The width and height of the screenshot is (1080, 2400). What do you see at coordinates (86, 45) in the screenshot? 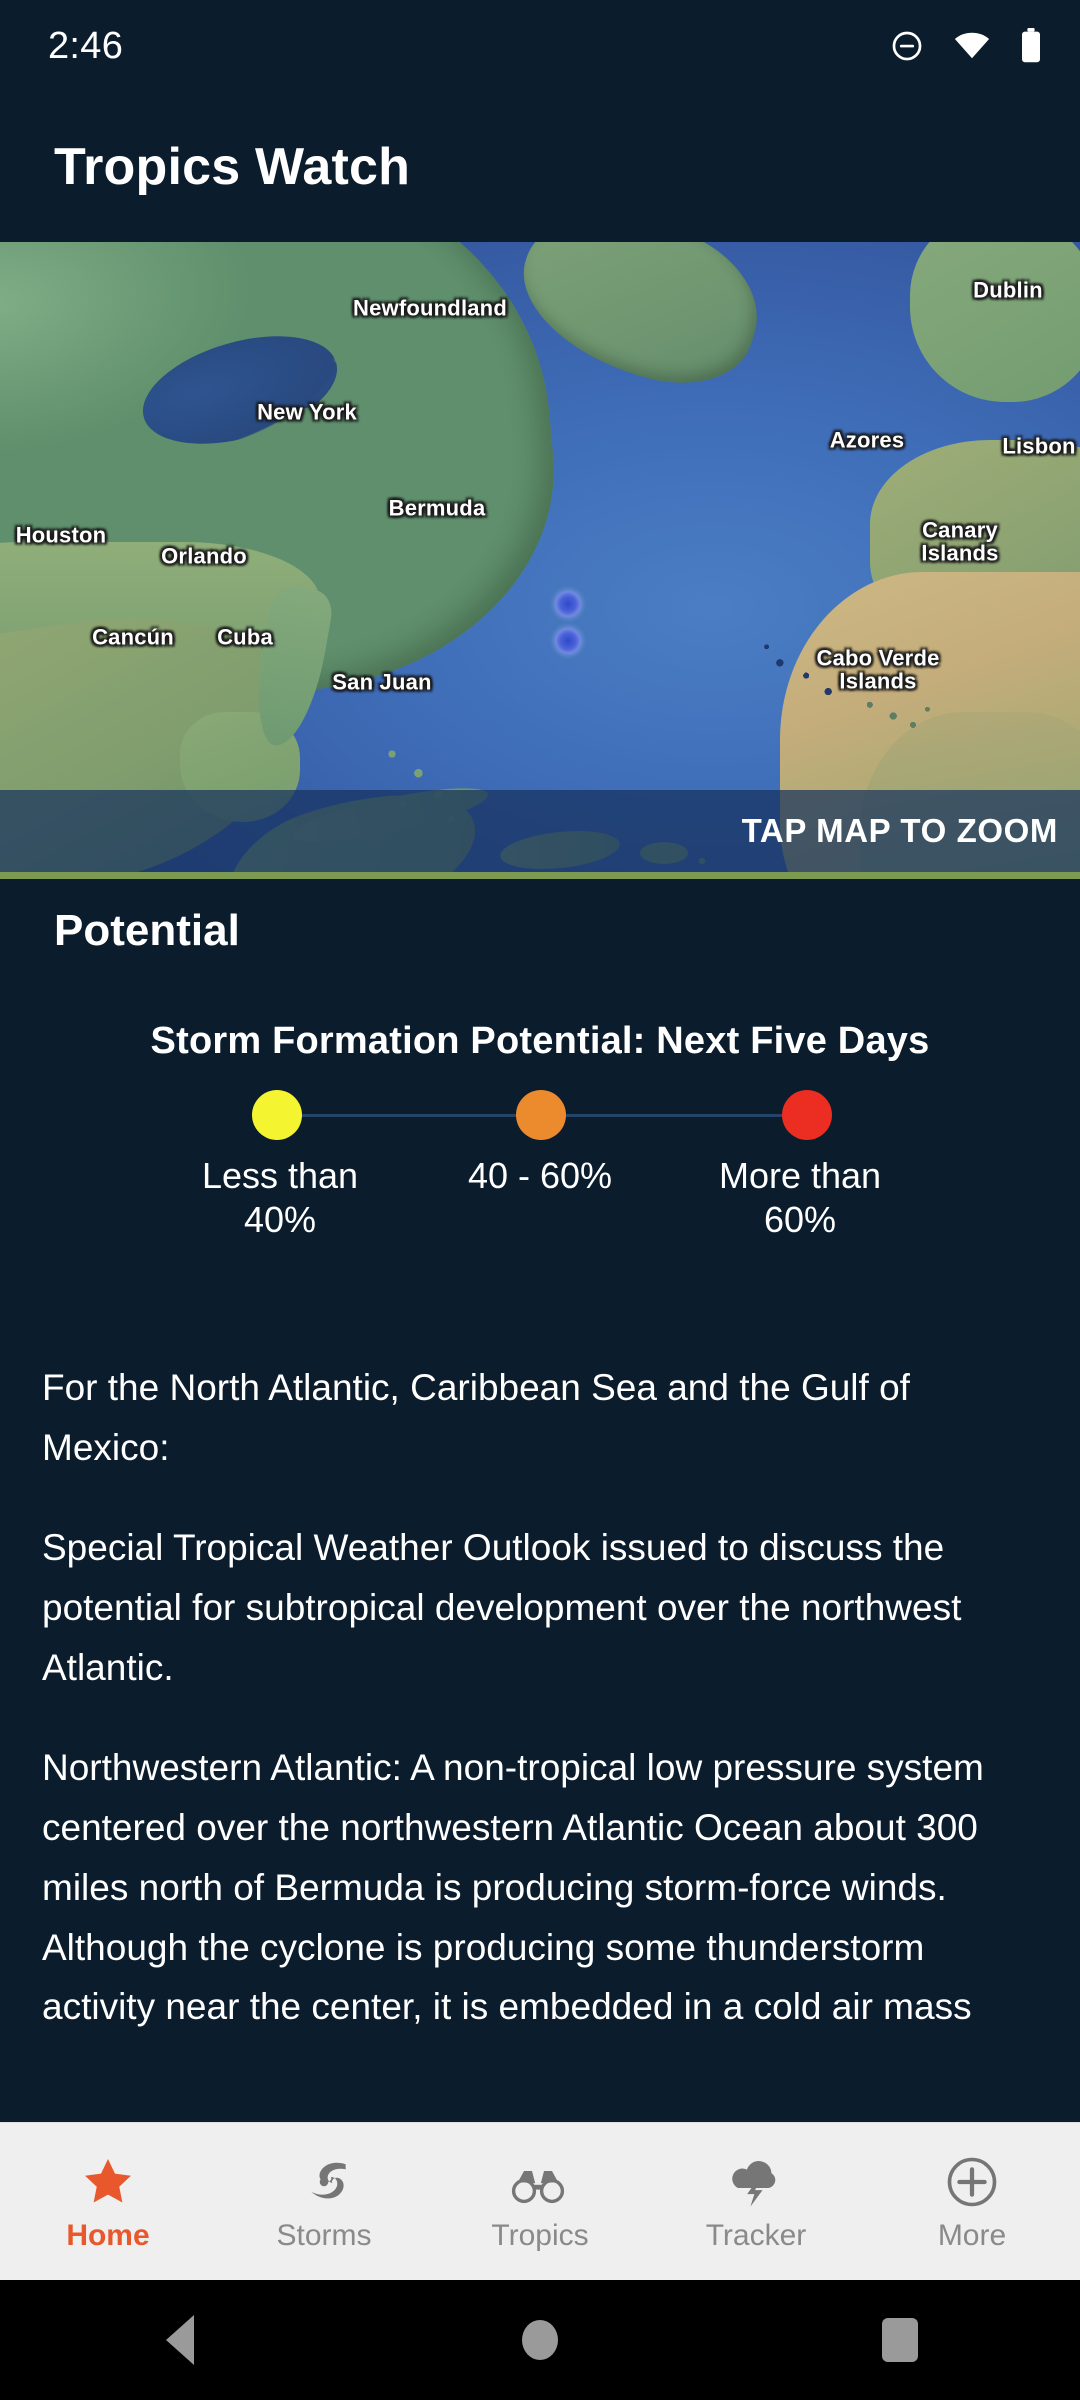
I see `status-bar-clock: 2:46` at bounding box center [86, 45].